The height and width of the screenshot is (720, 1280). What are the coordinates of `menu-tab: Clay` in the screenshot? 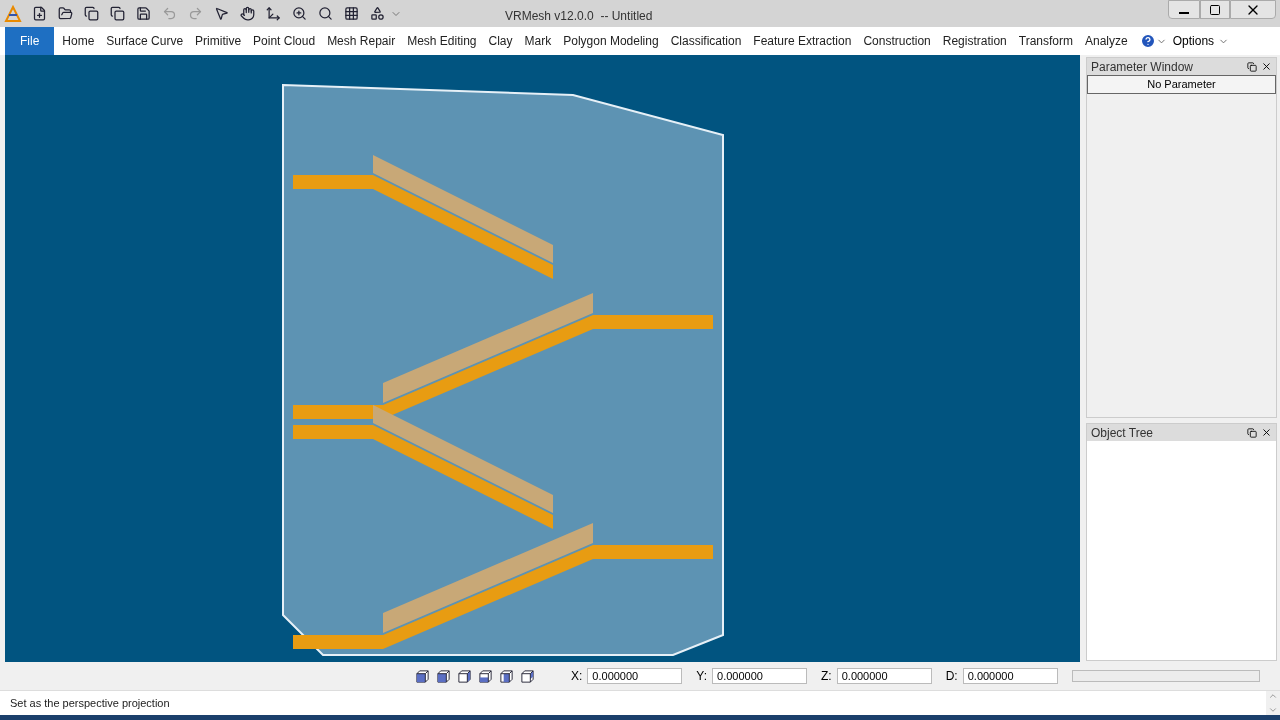 It's located at (500, 41).